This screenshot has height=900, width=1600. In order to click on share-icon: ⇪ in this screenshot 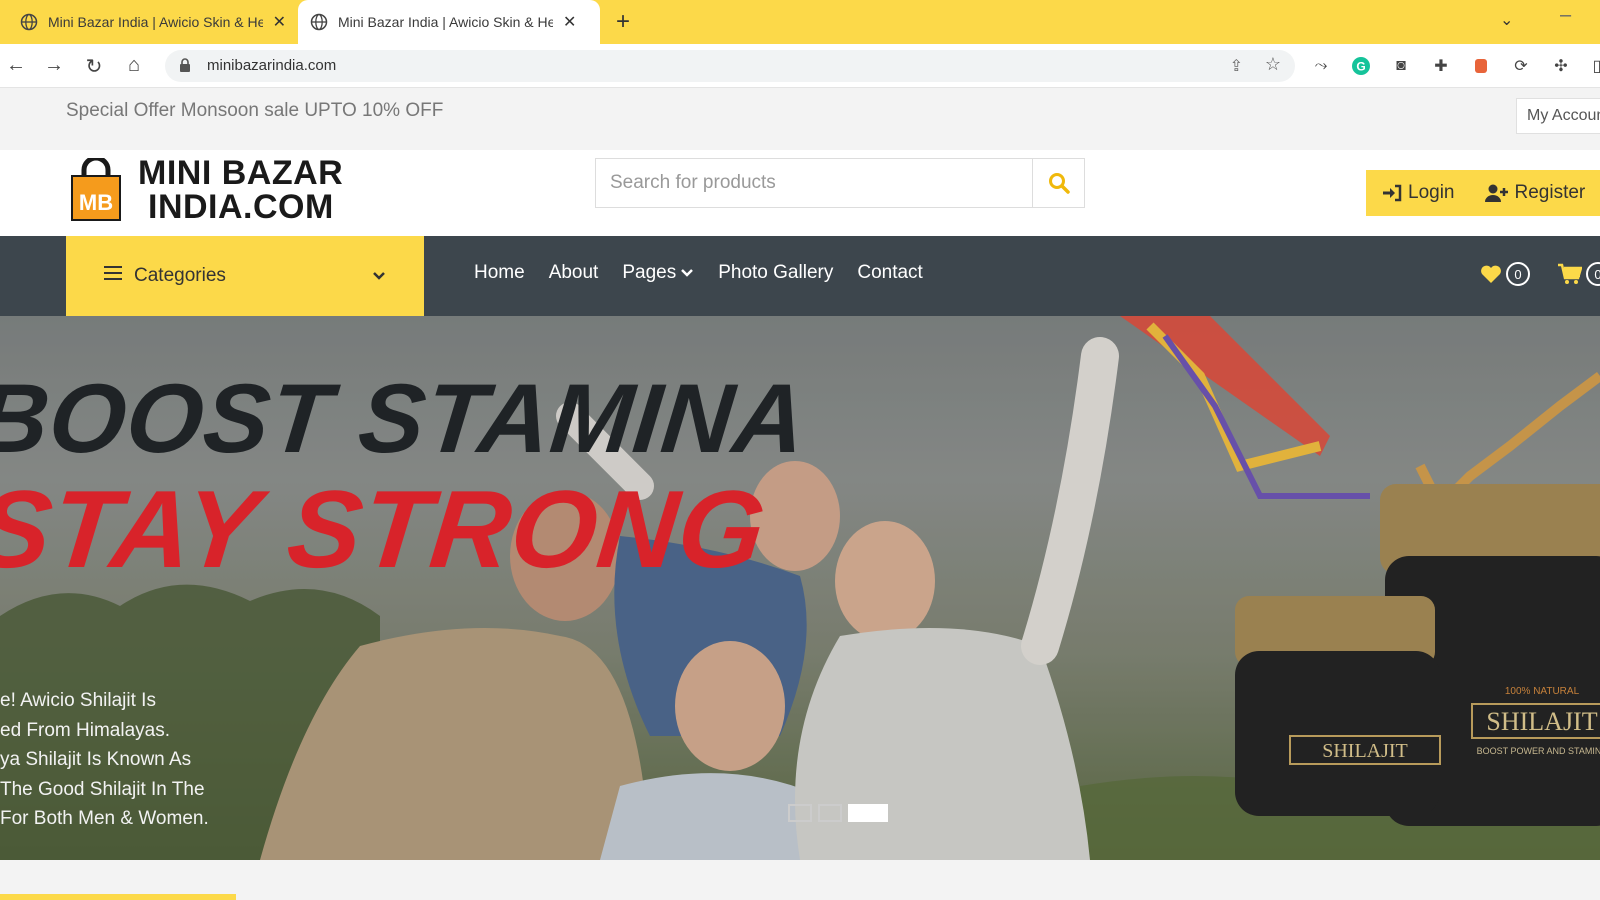, I will do `click(1236, 66)`.